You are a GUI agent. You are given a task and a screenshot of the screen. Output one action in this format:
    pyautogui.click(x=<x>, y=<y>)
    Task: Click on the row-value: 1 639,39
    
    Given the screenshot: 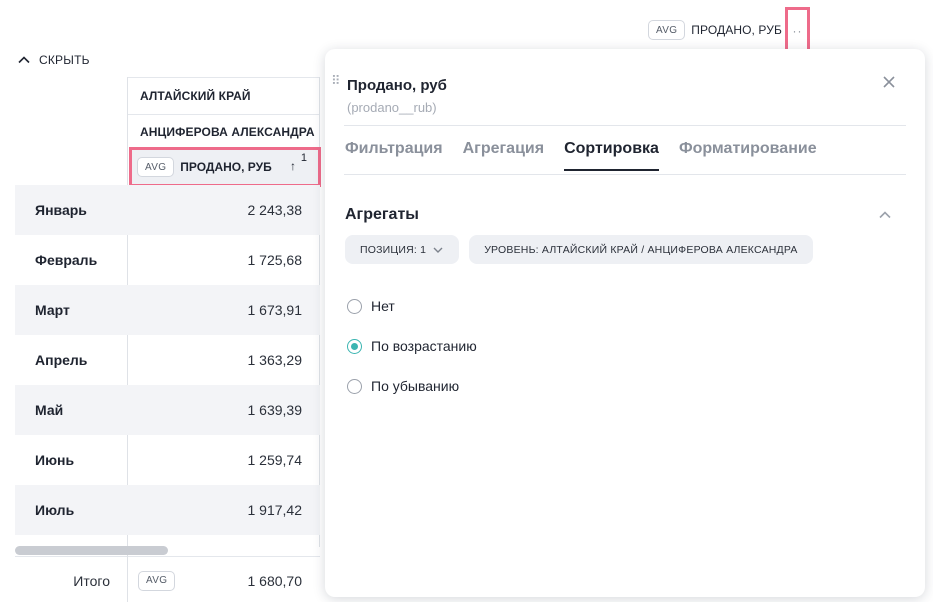 What is the action you would take?
    pyautogui.click(x=275, y=410)
    